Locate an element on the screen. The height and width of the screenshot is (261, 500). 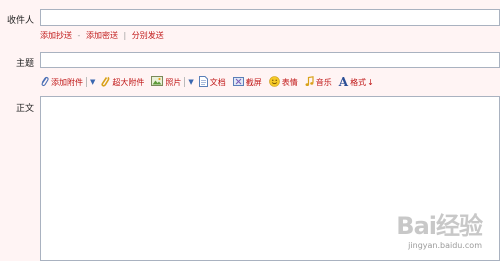
music-note-icon is located at coordinates (309, 82).